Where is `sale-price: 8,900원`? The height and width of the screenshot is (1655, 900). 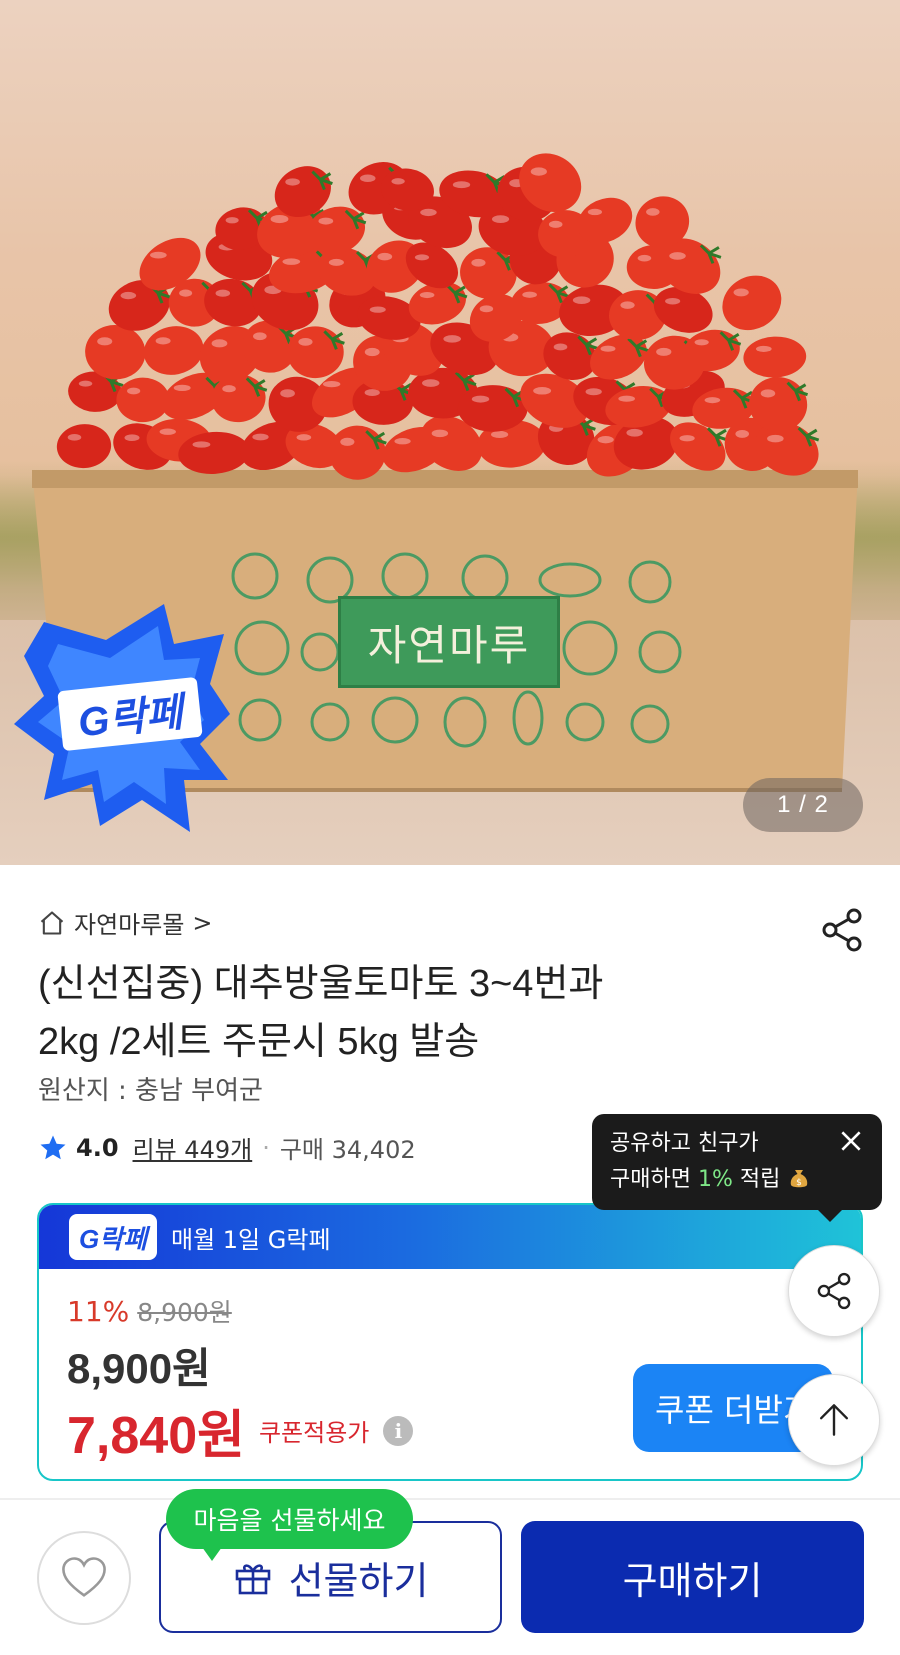 sale-price: 8,900원 is located at coordinates (139, 1368).